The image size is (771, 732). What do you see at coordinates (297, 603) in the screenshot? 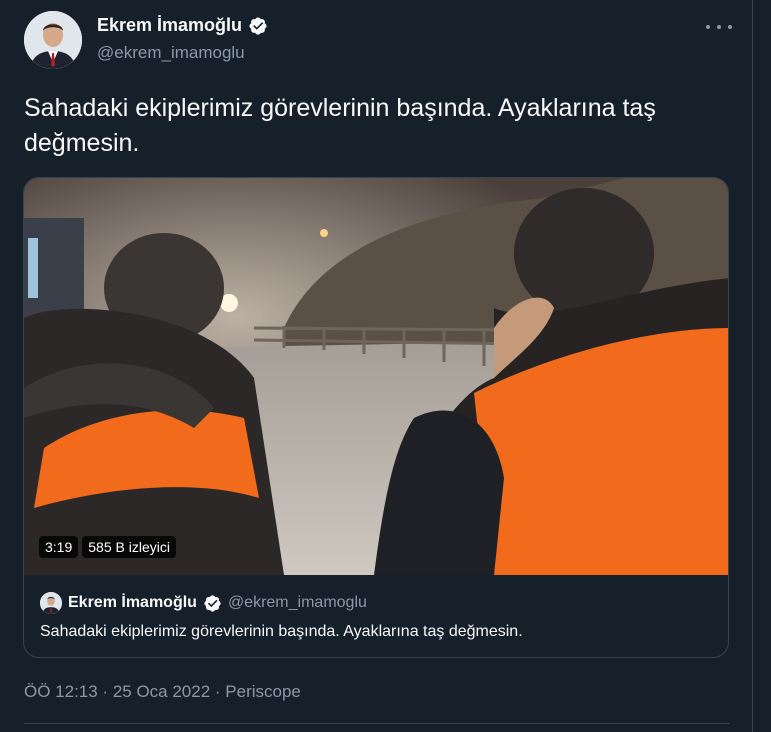
I see `quoted-handle: @ekrem_imamoglu` at bounding box center [297, 603].